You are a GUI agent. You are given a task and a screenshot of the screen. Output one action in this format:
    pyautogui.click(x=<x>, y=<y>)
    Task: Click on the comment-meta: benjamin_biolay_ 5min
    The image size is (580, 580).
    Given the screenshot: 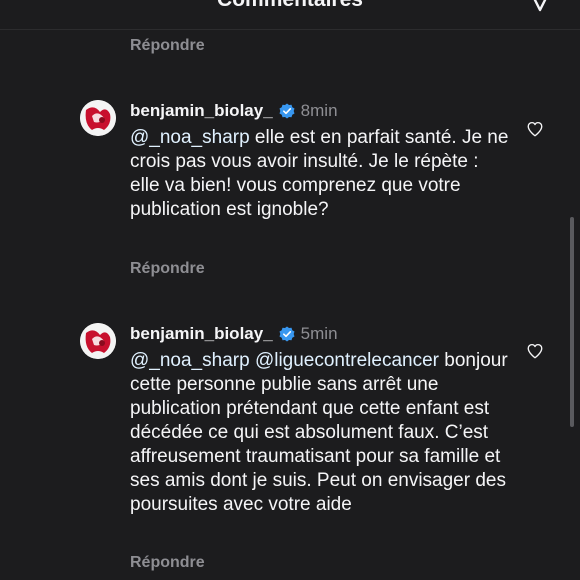 What is the action you would take?
    pyautogui.click(x=234, y=334)
    